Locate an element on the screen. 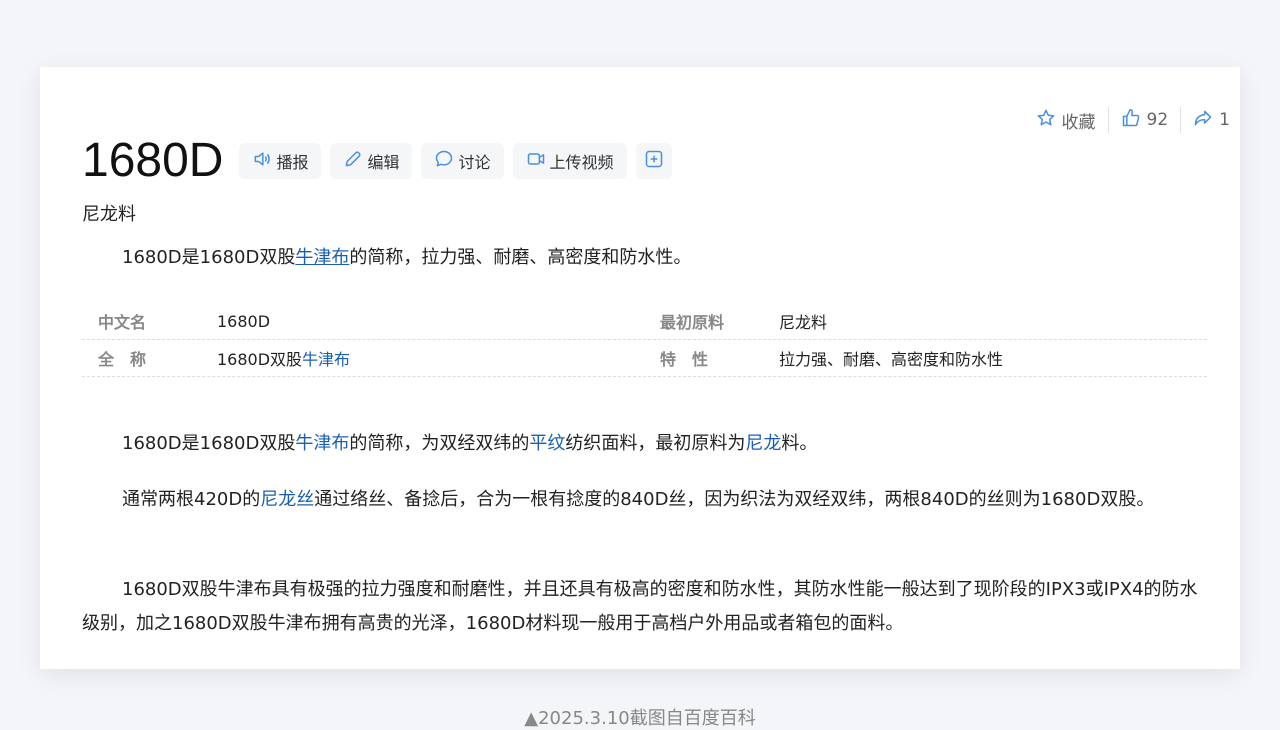  broadcast-label: 播报 is located at coordinates (292, 162).